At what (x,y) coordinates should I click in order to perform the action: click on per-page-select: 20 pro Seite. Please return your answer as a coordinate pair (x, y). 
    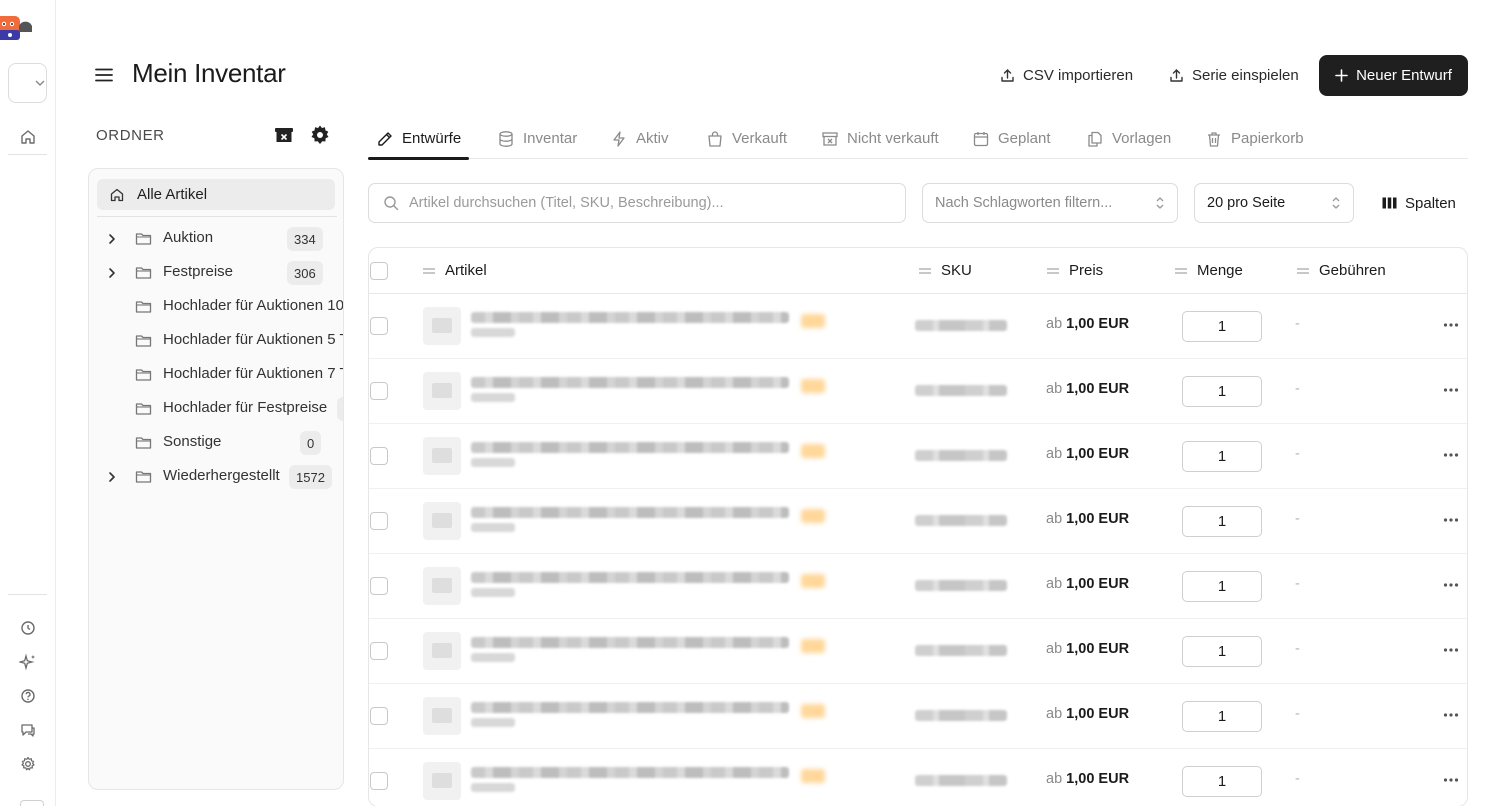
    Looking at the image, I should click on (1274, 203).